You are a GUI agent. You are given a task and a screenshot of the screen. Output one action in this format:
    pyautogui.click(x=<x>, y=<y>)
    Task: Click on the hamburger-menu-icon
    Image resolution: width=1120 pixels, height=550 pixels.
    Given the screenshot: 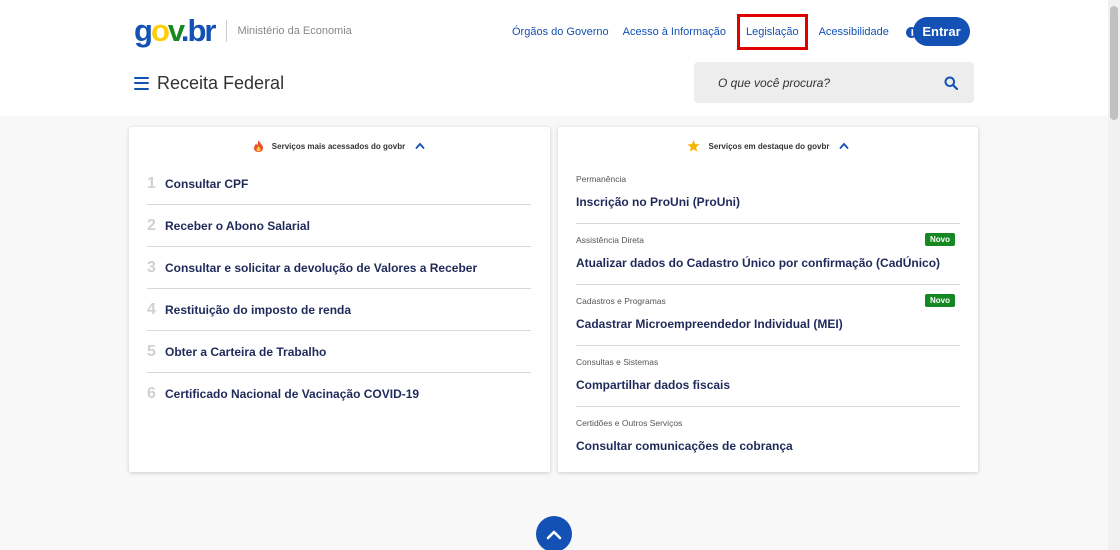 What is the action you would take?
    pyautogui.click(x=141, y=83)
    